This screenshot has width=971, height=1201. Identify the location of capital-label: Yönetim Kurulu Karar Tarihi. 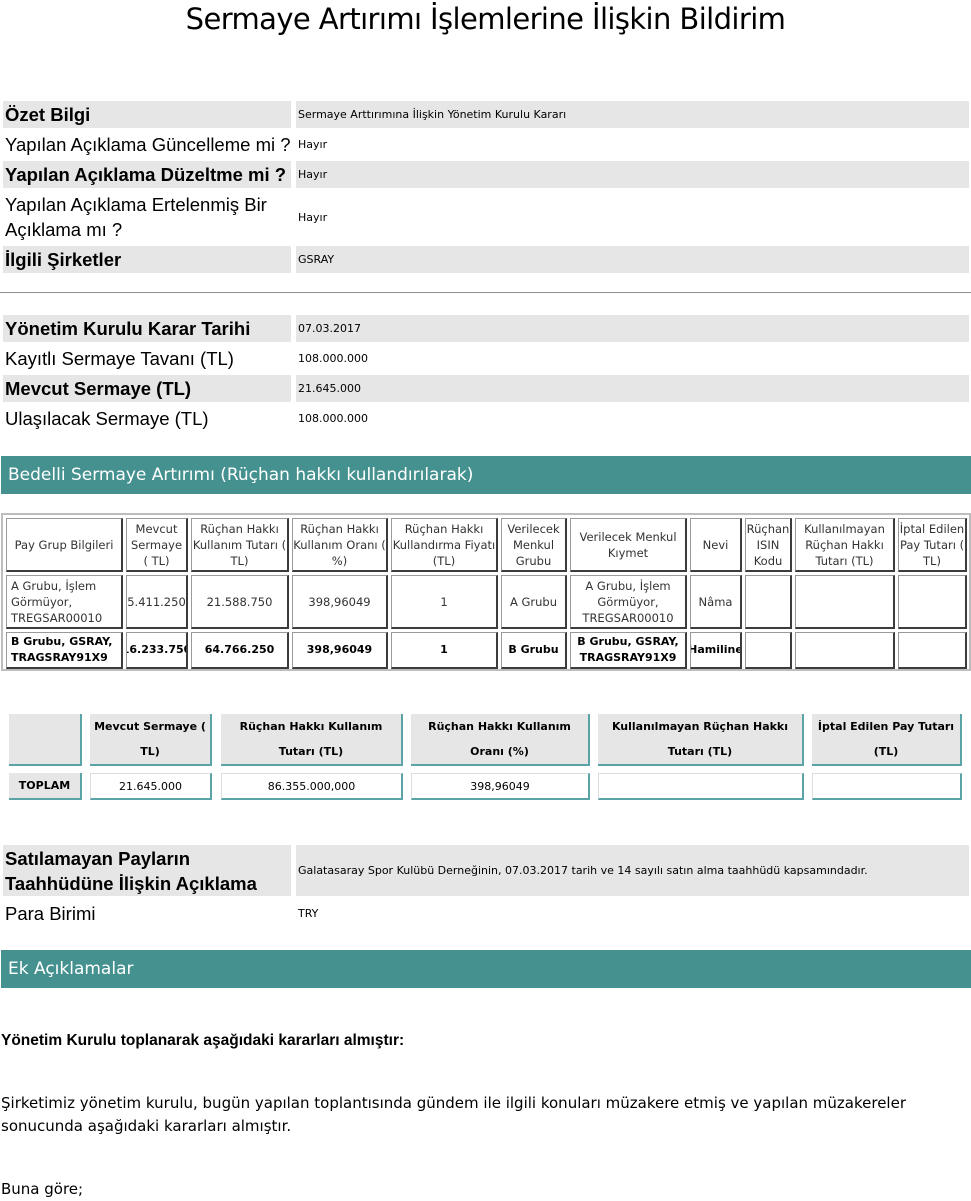
(147, 328).